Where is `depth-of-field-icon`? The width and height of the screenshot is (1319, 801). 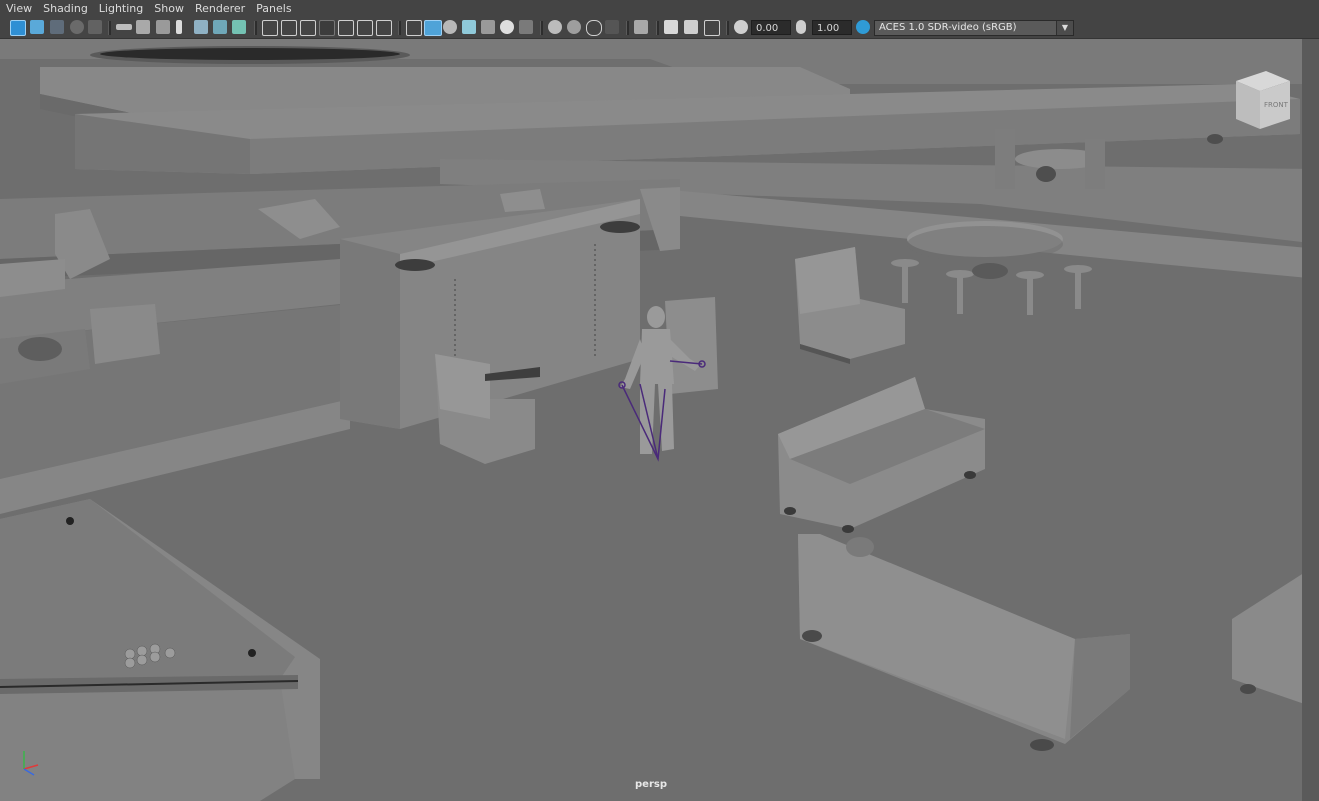
depth-of-field-icon is located at coordinates (612, 27).